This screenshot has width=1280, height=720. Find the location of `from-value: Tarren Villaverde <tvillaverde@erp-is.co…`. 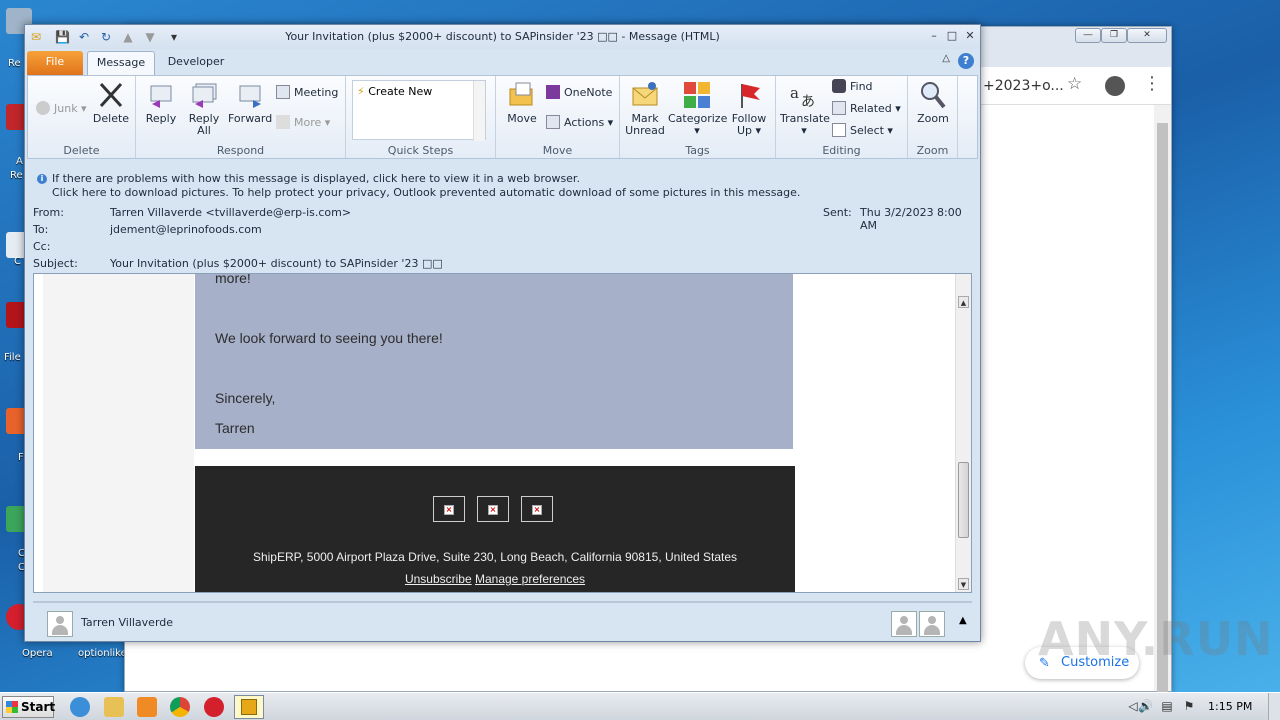

from-value: Tarren Villaverde <tvillaverde@erp-is.co… is located at coordinates (230, 212).